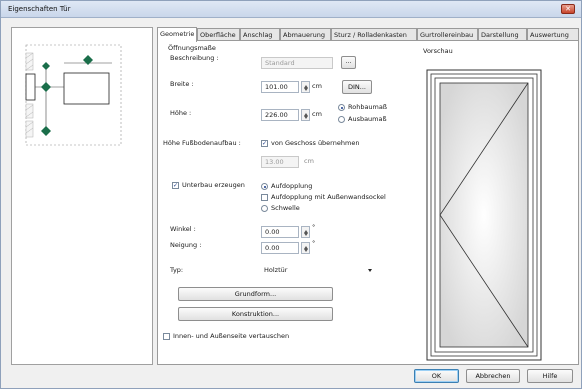 This screenshot has height=389, width=582. What do you see at coordinates (291, 9) in the screenshot?
I see `title-bar: Eigenschaften Tür ✕` at bounding box center [291, 9].